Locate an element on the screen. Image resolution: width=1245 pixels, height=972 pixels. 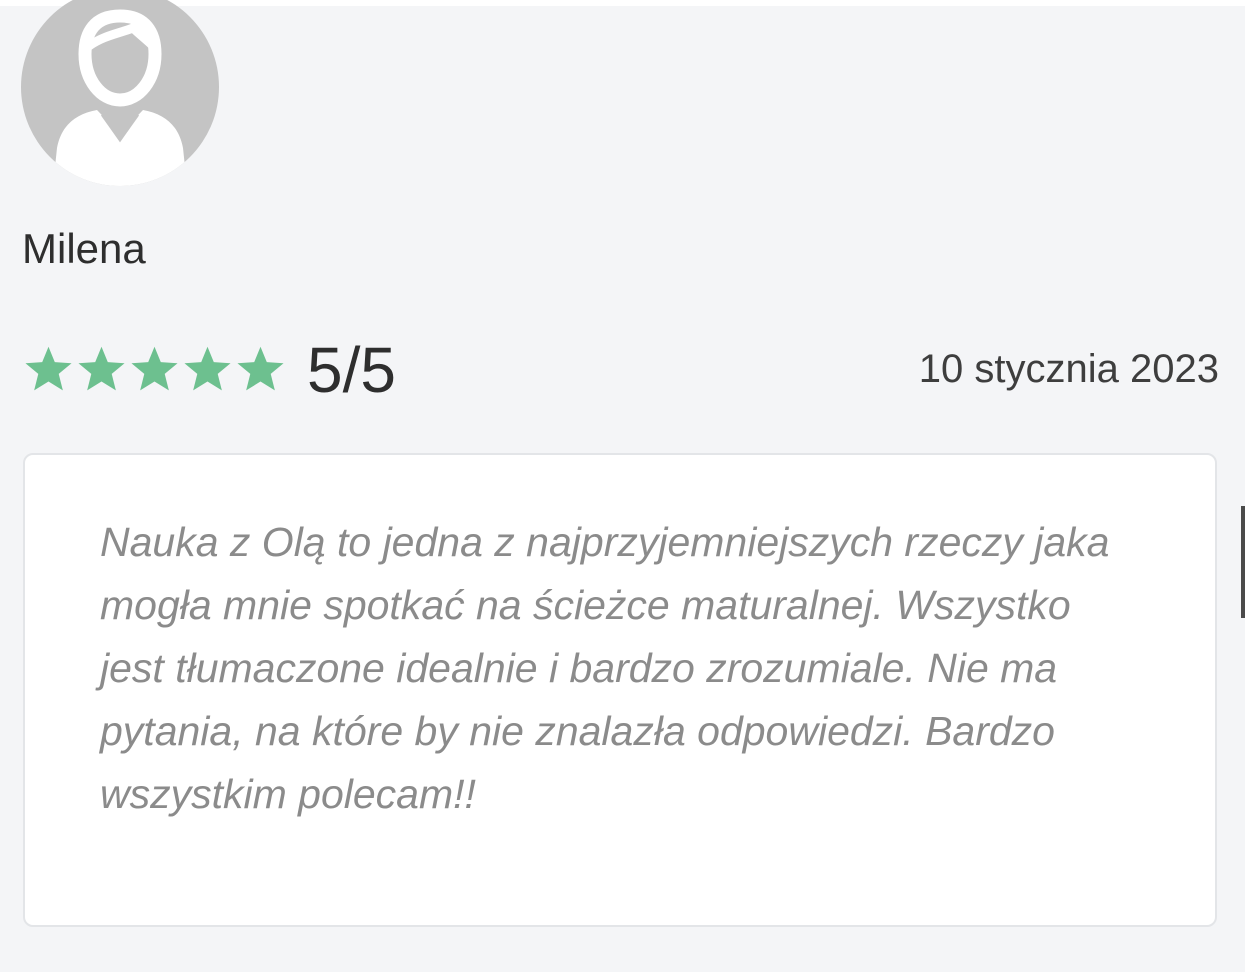
top-strip is located at coordinates (622, 3).